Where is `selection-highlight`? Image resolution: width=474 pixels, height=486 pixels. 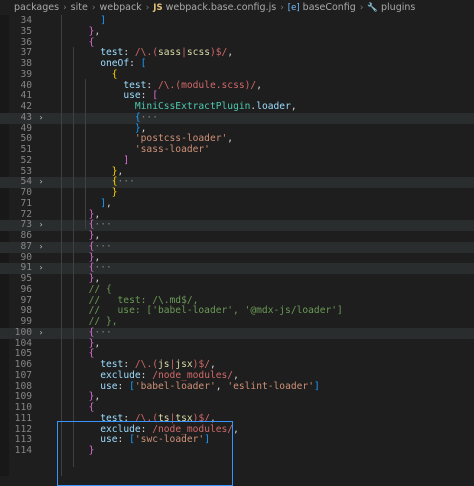
selection-highlight is located at coordinates (145, 453).